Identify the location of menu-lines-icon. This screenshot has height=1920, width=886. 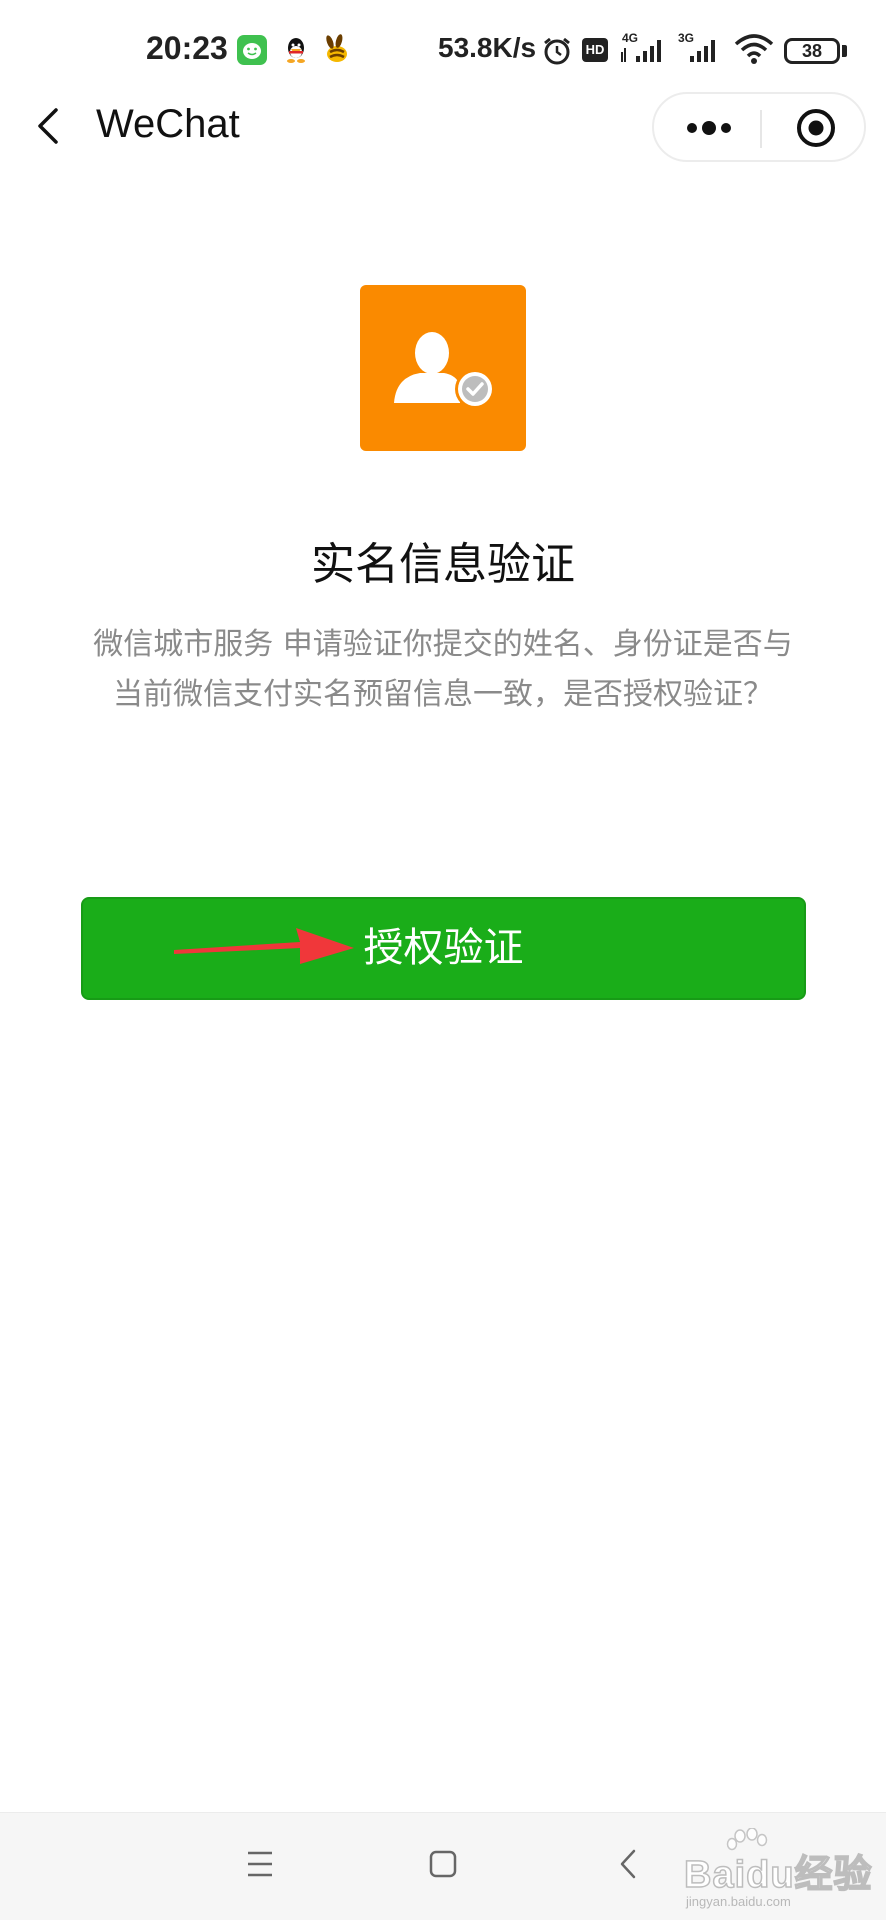
(260, 1864).